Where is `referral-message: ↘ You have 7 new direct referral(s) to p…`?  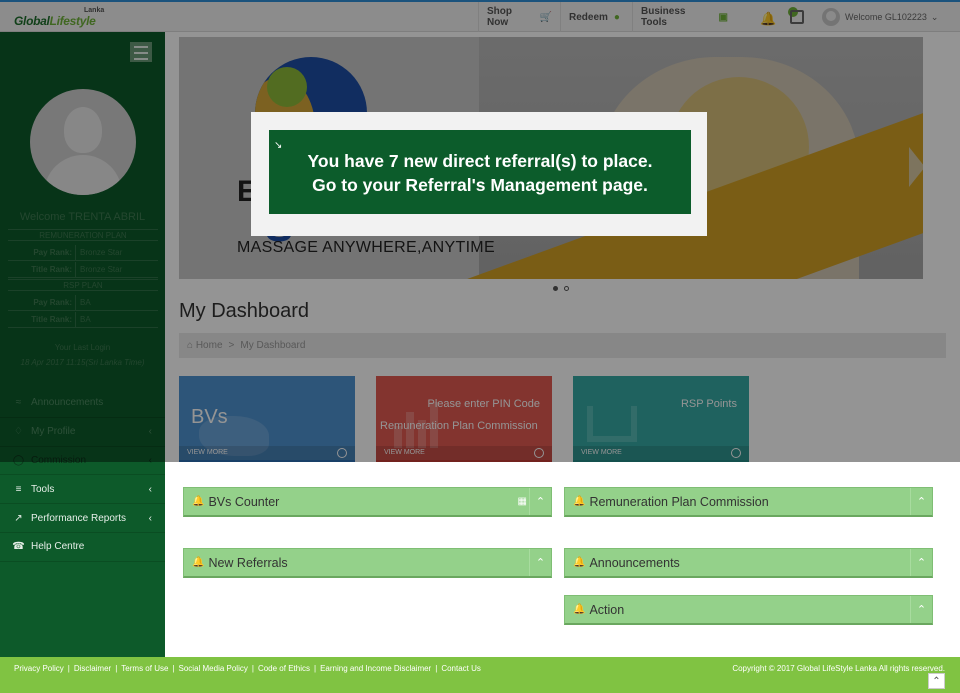 referral-message: ↘ You have 7 new direct referral(s) to p… is located at coordinates (480, 172).